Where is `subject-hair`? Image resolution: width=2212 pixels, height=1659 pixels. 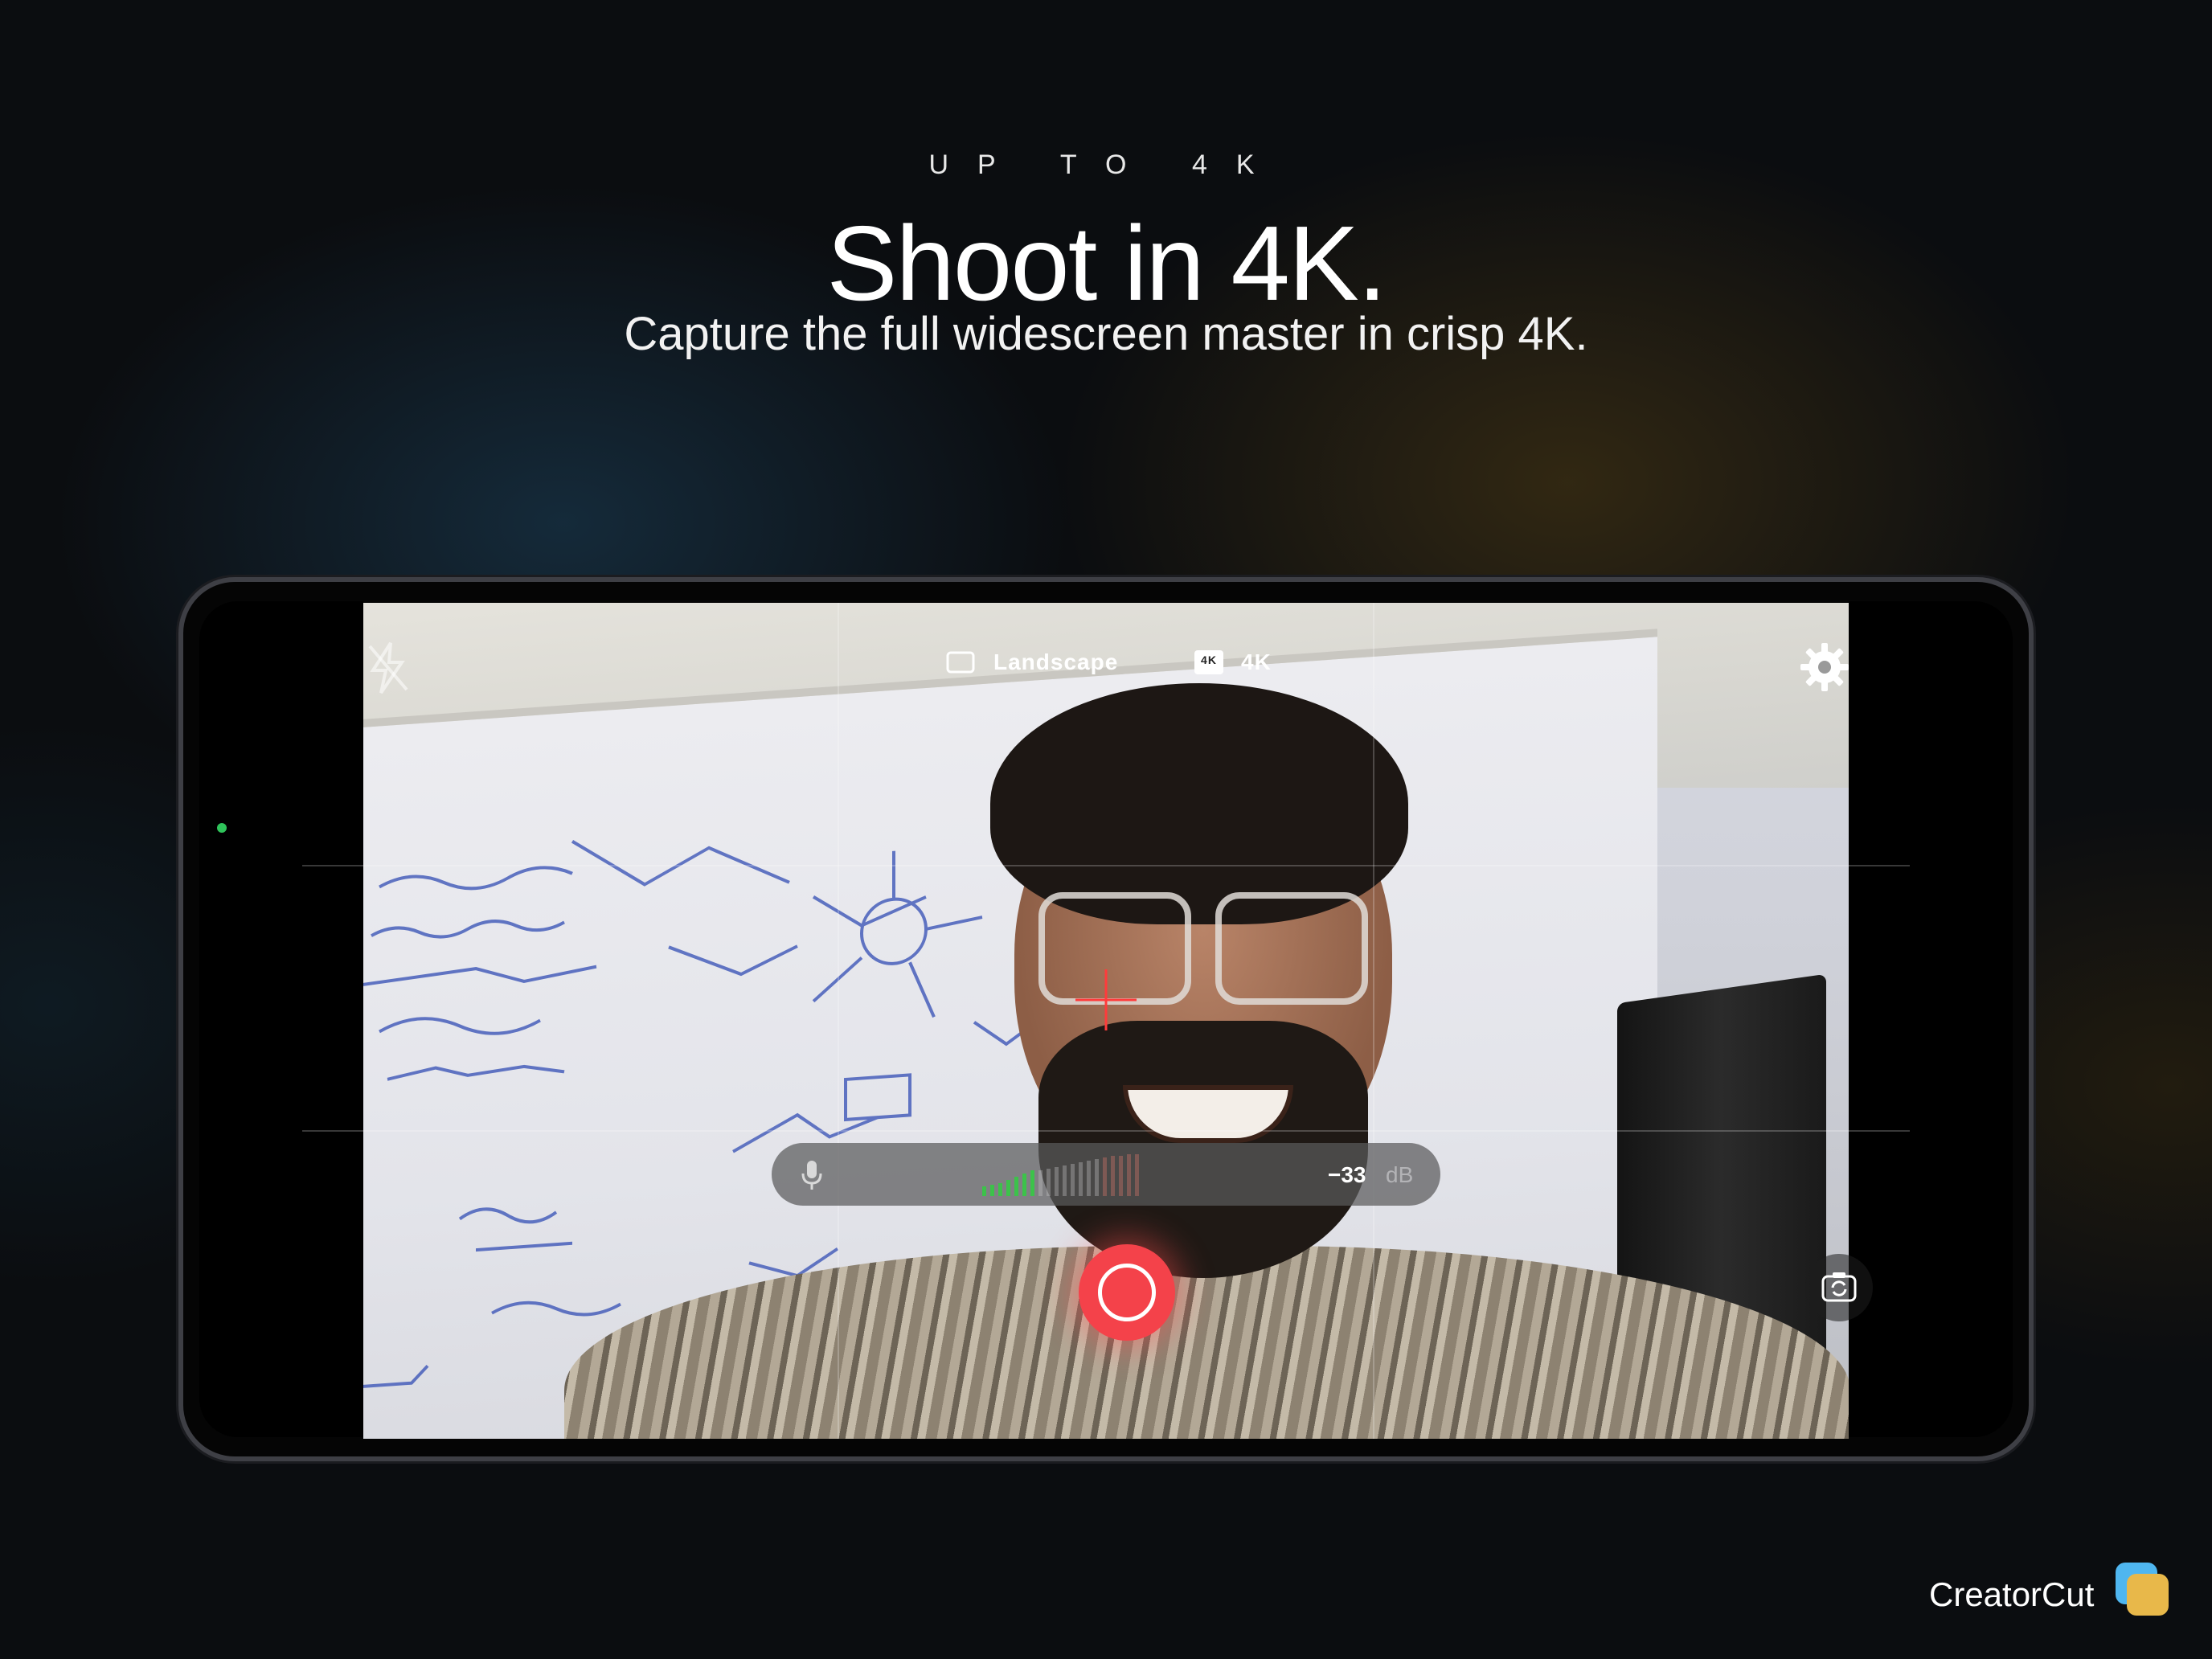 subject-hair is located at coordinates (1199, 803).